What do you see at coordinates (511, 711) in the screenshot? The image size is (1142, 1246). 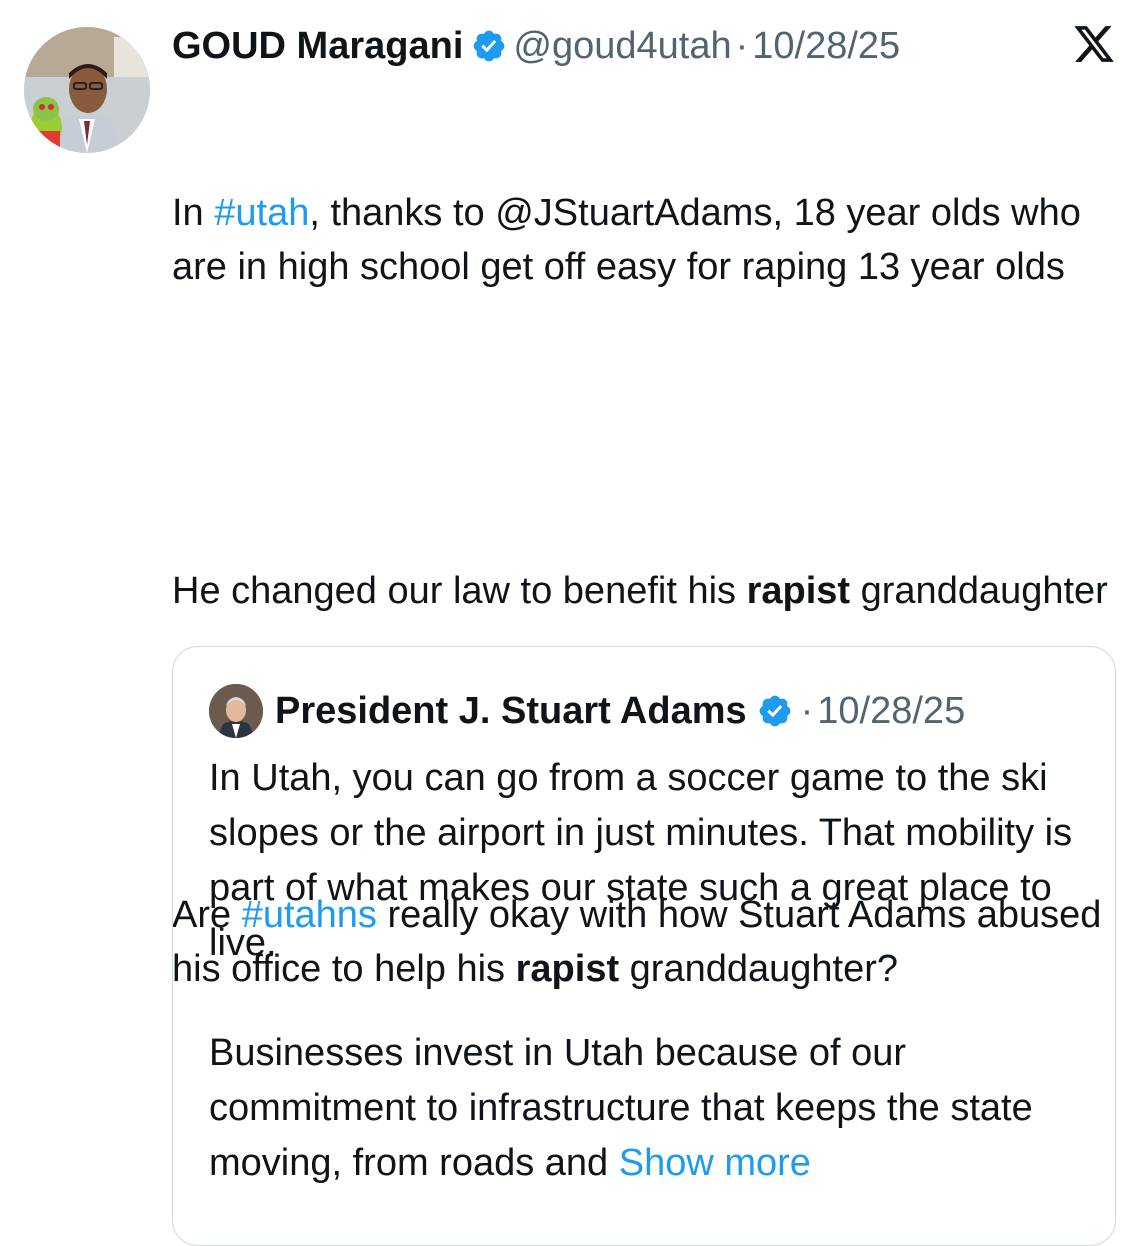 I see `quoted-author-name: President J. Stuart Adams` at bounding box center [511, 711].